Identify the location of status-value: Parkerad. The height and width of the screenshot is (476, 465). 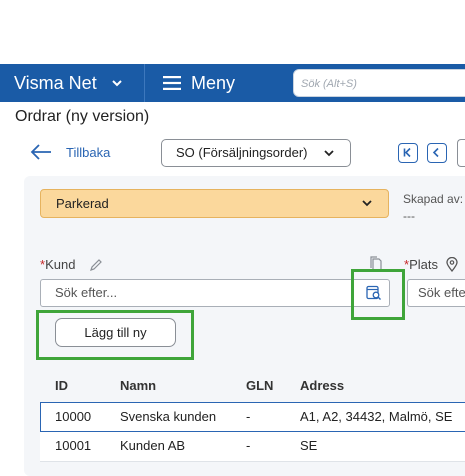
(82, 203).